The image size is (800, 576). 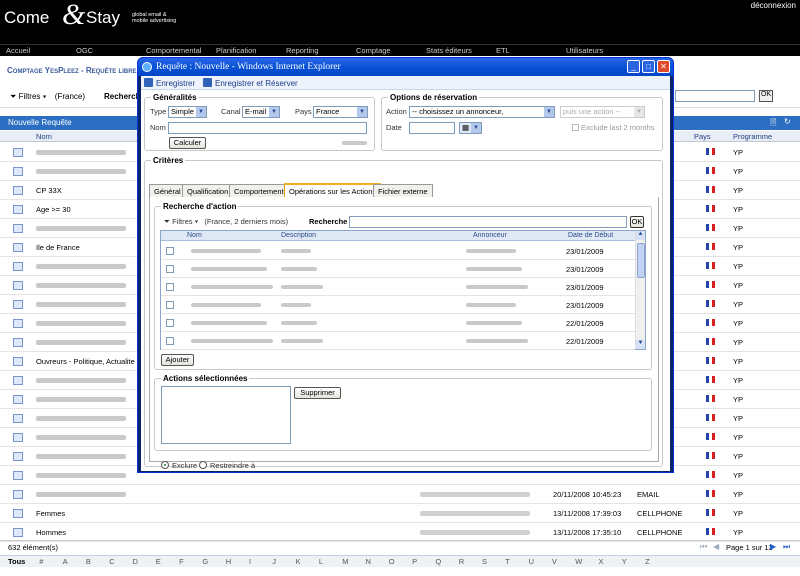 What do you see at coordinates (165, 465) in the screenshot?
I see `exclude-radio` at bounding box center [165, 465].